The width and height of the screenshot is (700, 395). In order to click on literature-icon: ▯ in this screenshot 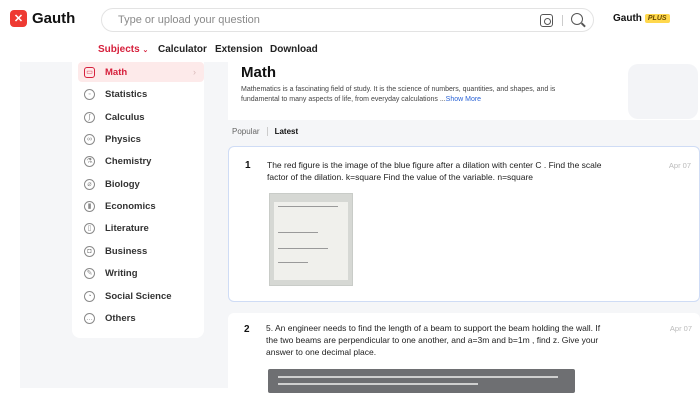, I will do `click(89, 228)`.